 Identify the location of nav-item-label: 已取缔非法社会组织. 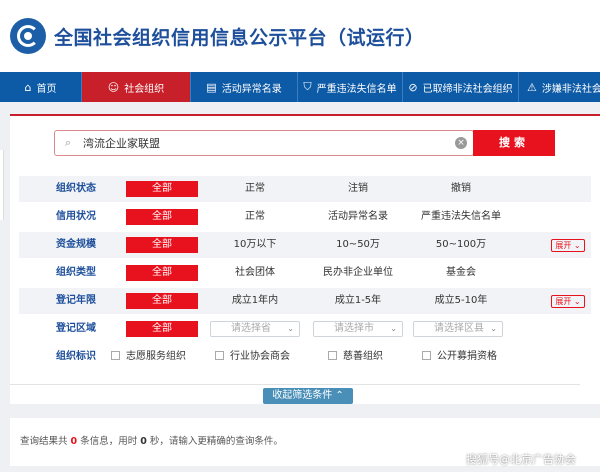
(467, 89).